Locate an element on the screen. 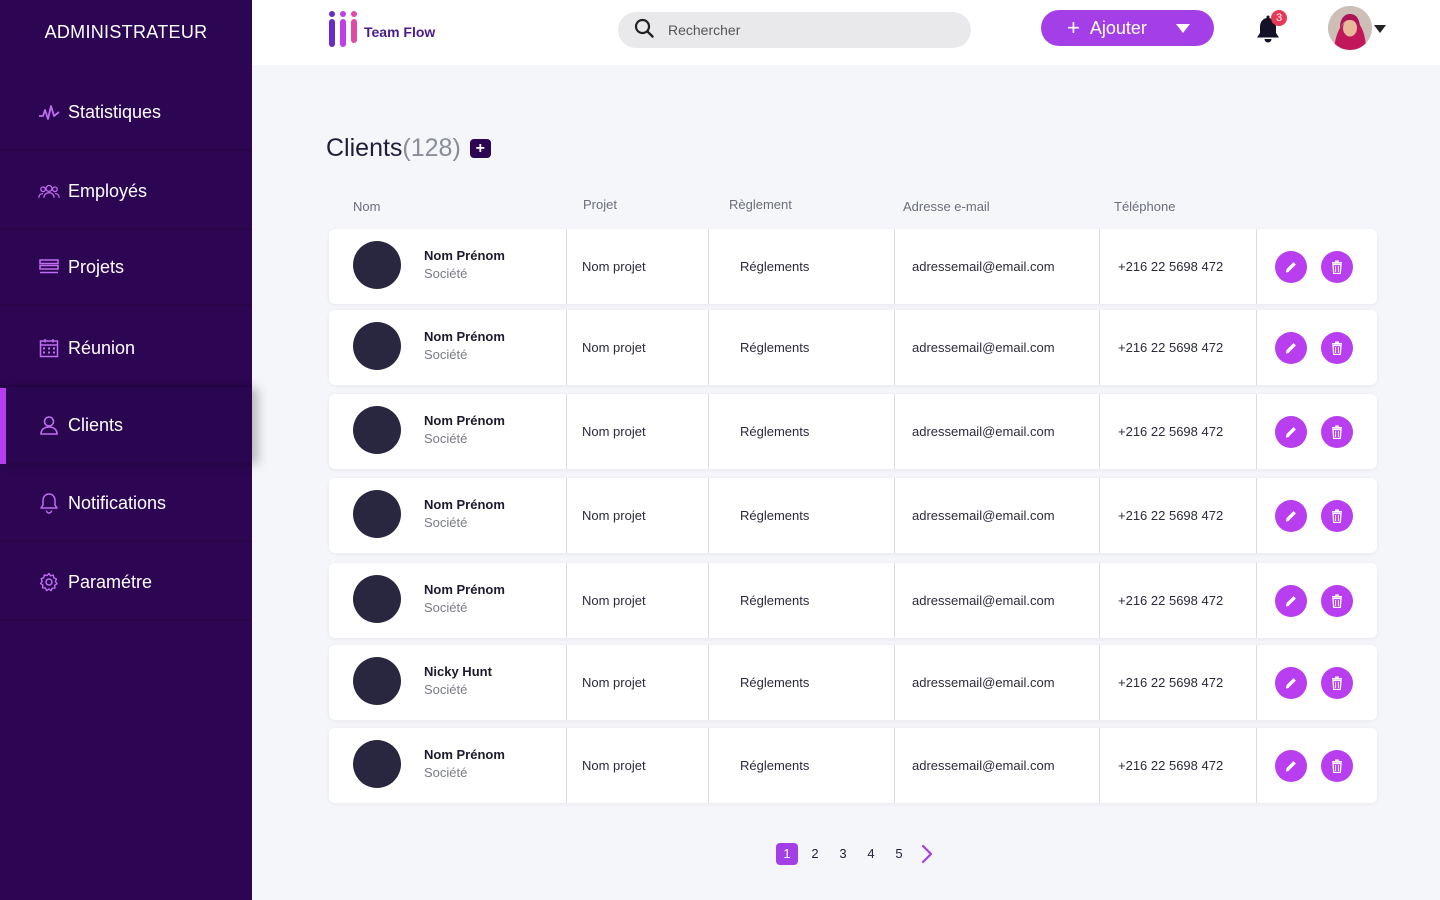 Image resolution: width=1440 pixels, height=900 pixels. page-3-button: 3 is located at coordinates (843, 854).